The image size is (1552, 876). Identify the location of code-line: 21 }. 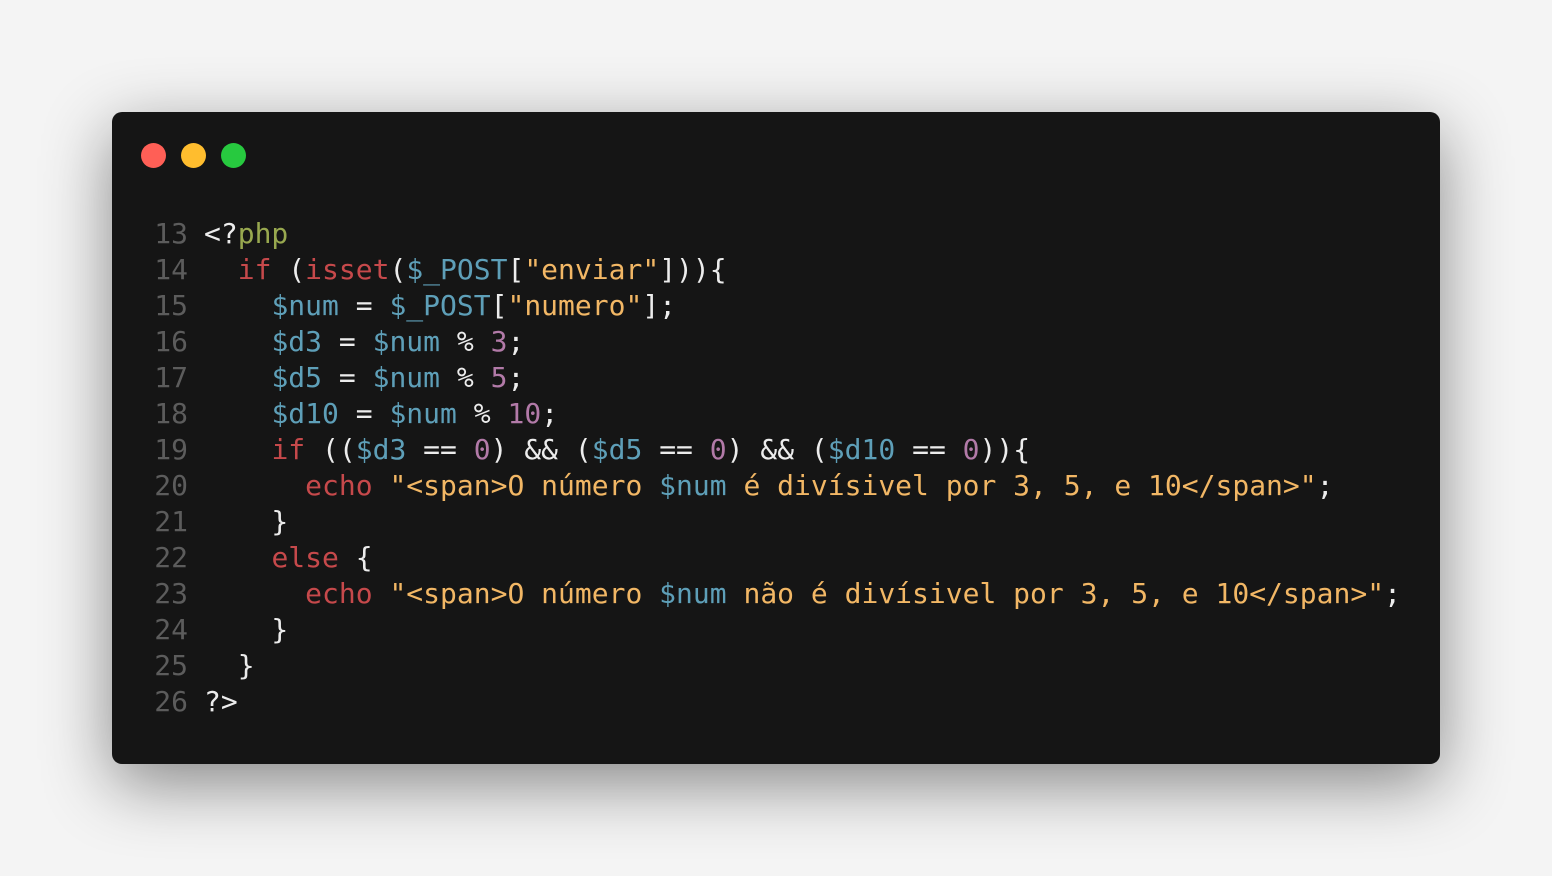
(776, 522).